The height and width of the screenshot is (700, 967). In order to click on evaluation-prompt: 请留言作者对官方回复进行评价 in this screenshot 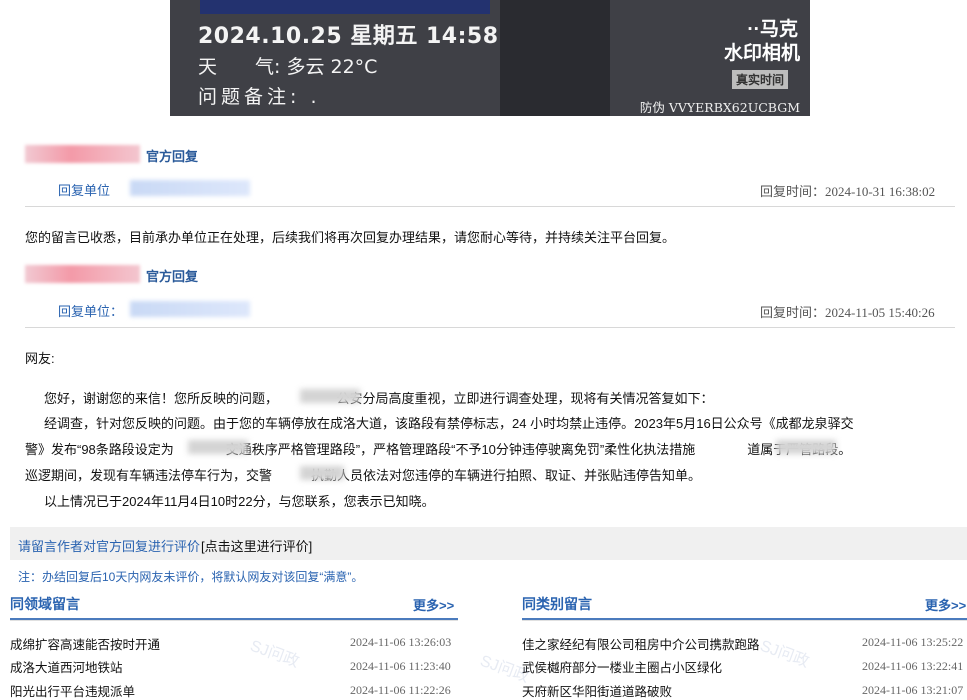, I will do `click(109, 545)`.